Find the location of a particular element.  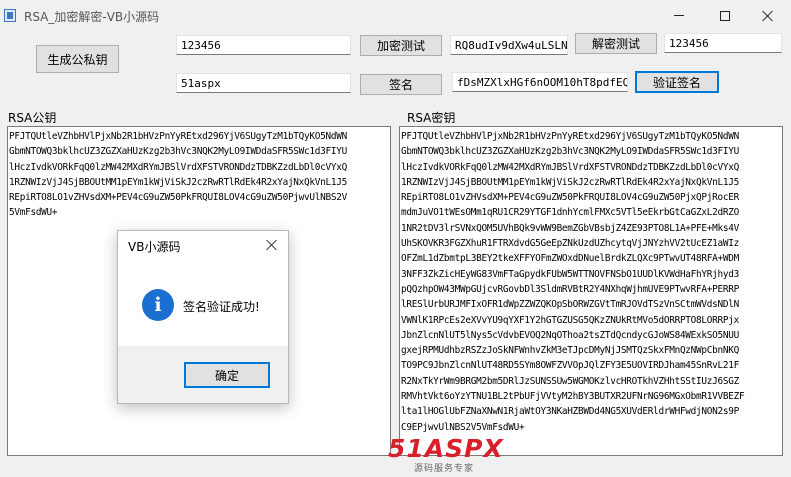

minimize-button is located at coordinates (679, 15).